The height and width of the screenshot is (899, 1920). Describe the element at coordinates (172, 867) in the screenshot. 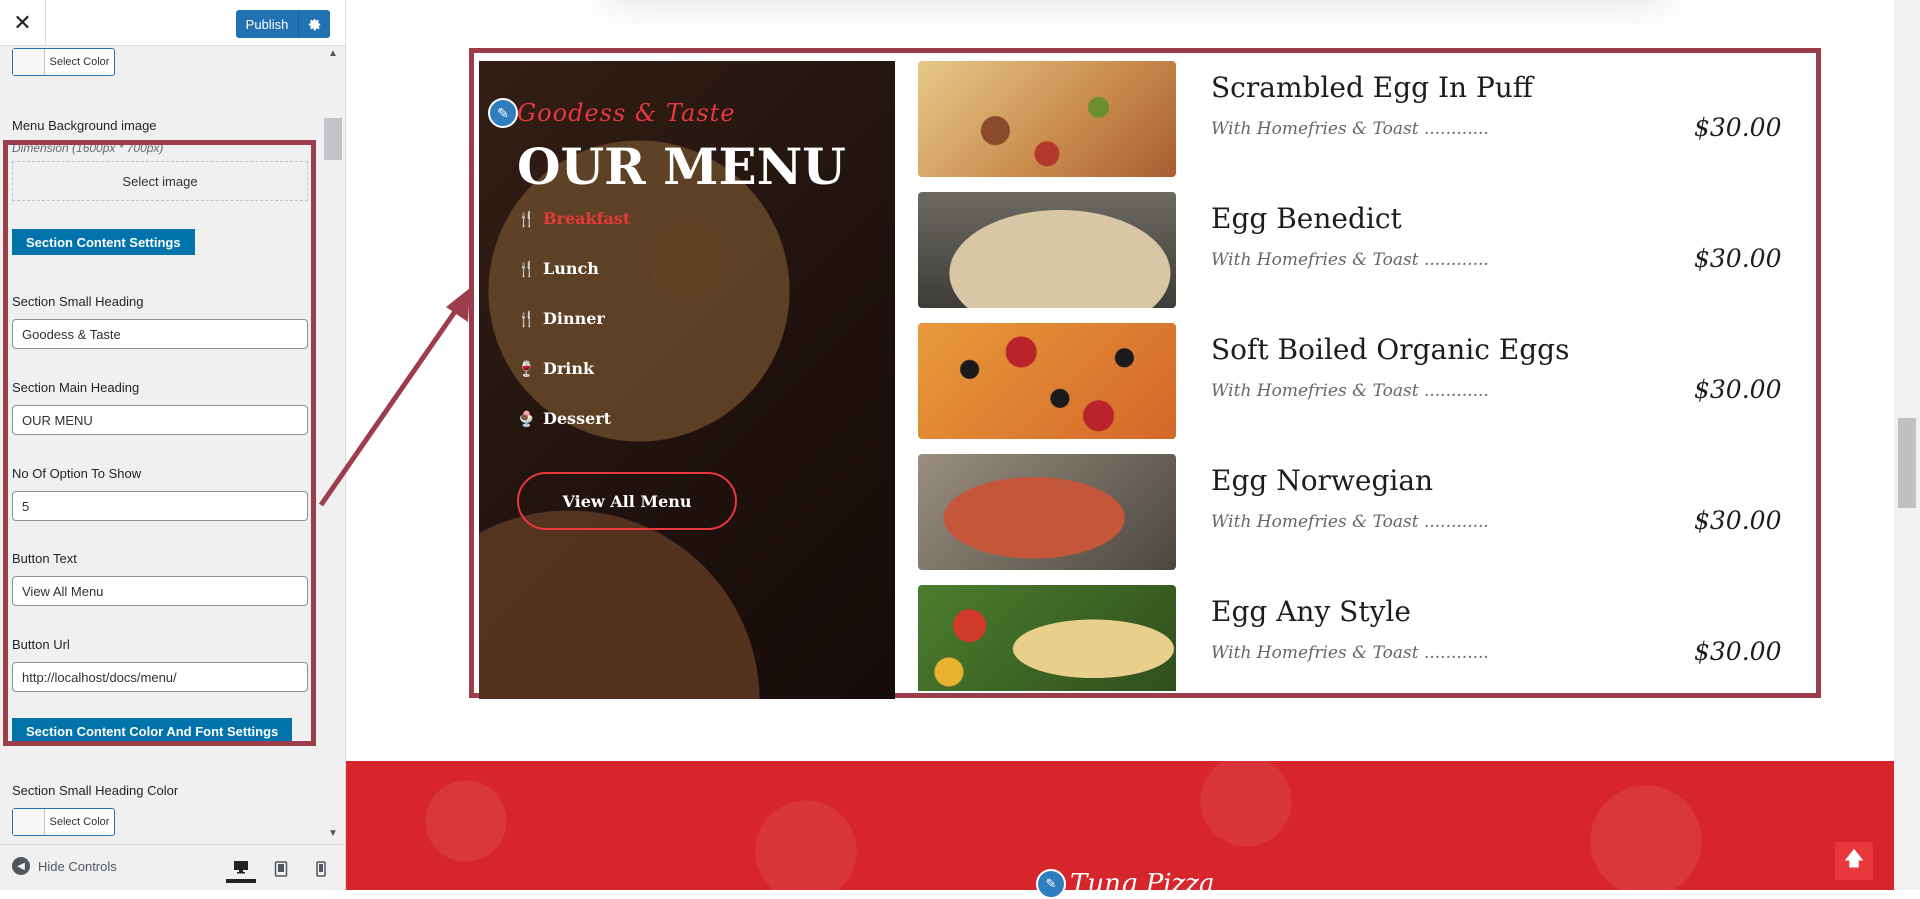

I see `customizer-footer: ◀ Hide Controls` at that location.